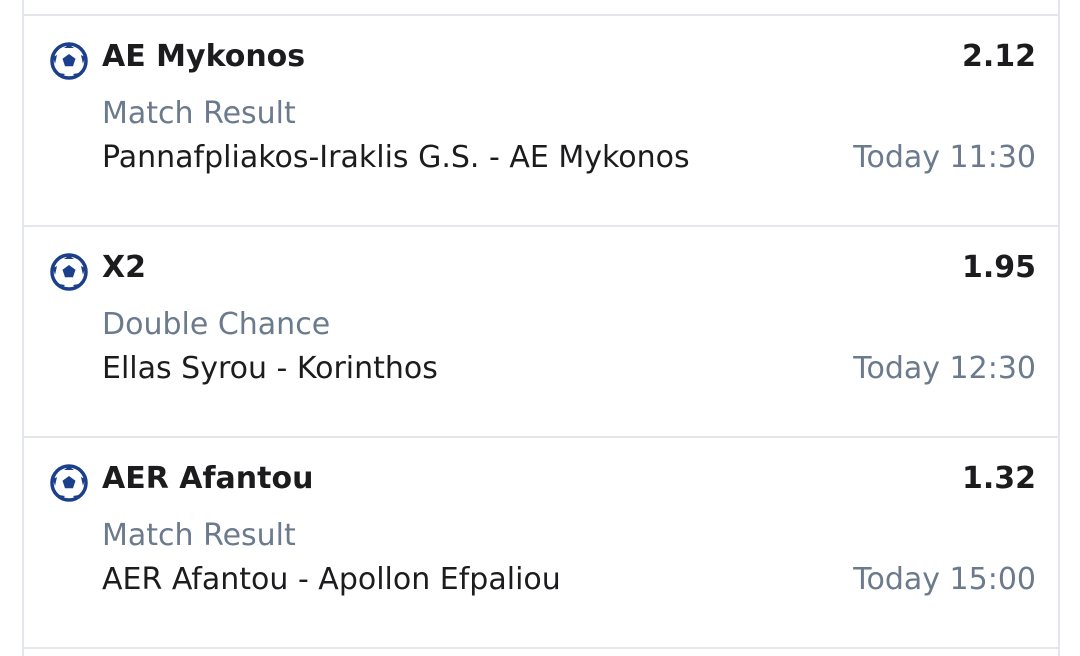 The width and height of the screenshot is (1080, 656). What do you see at coordinates (541, 648) in the screenshot?
I see `divider` at bounding box center [541, 648].